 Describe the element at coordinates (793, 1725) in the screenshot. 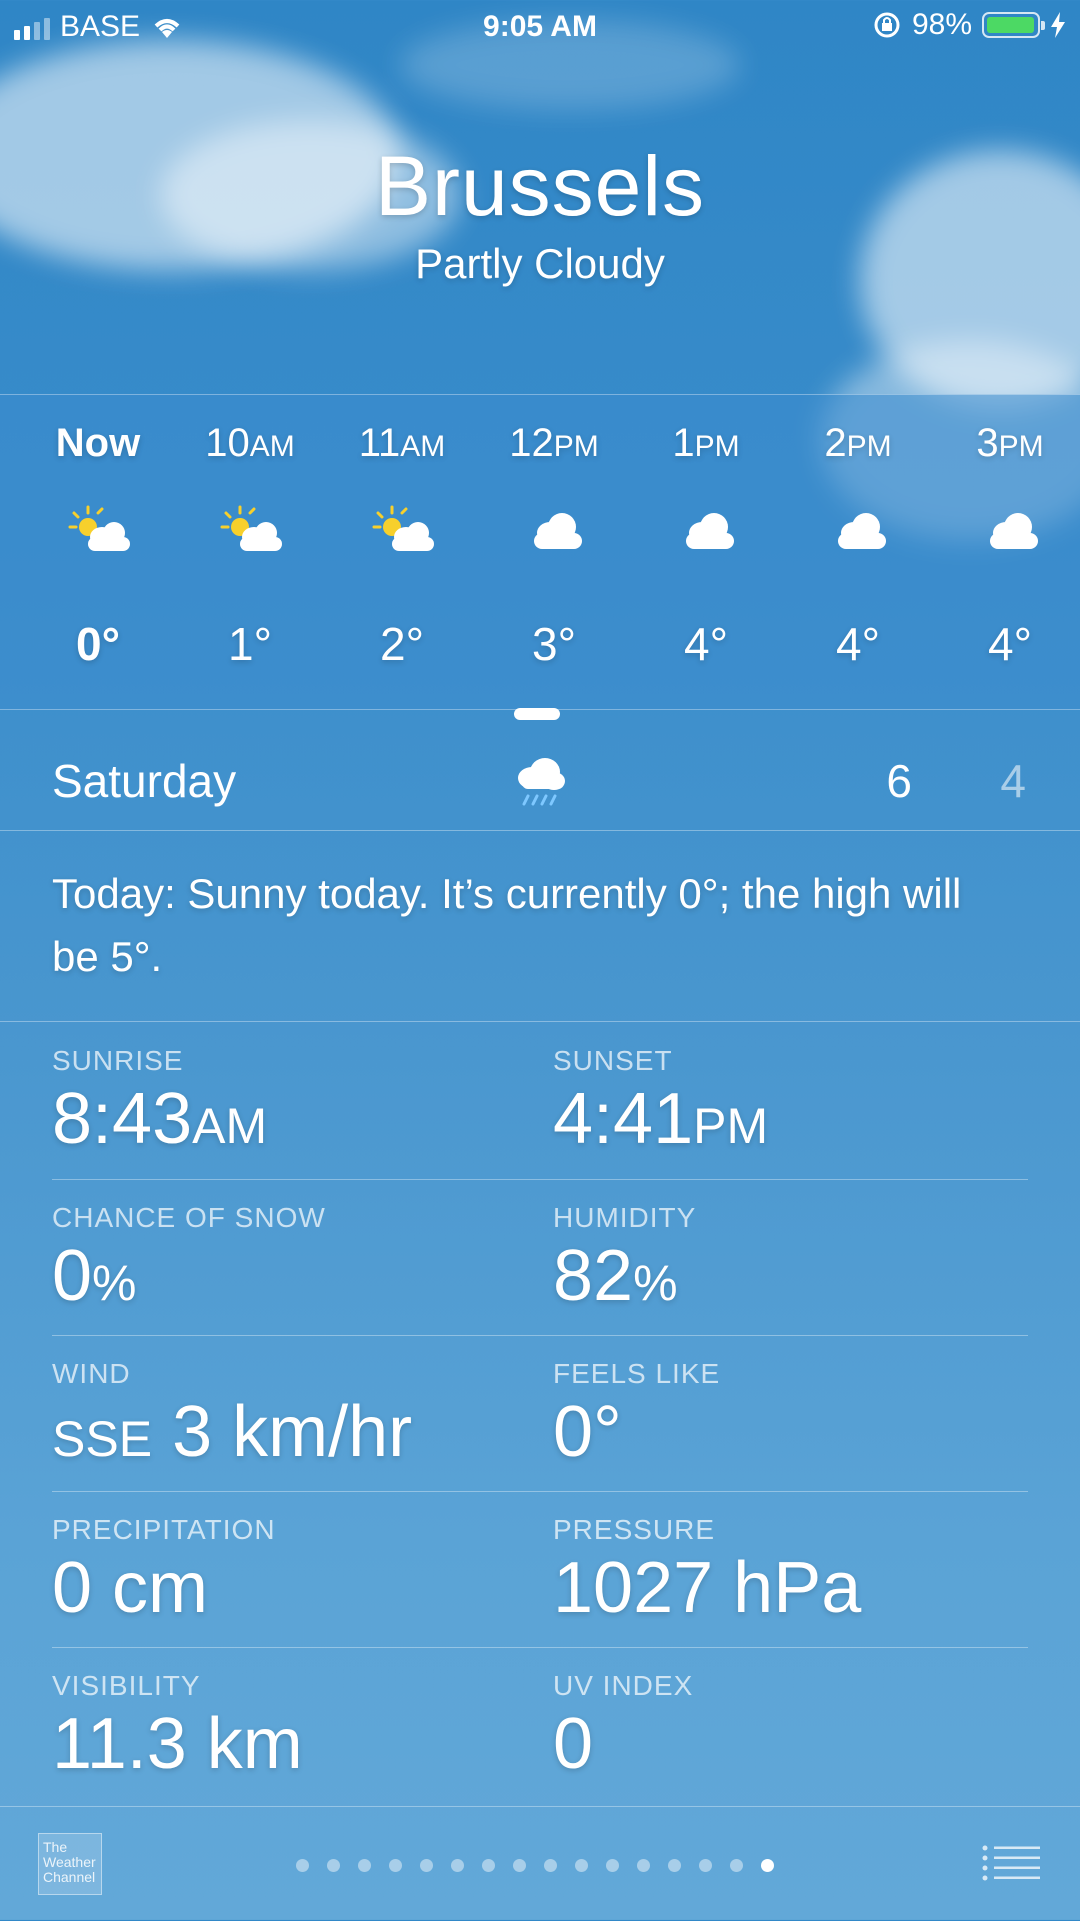

I see `detail-uv-index: UV INDEX 0` at that location.